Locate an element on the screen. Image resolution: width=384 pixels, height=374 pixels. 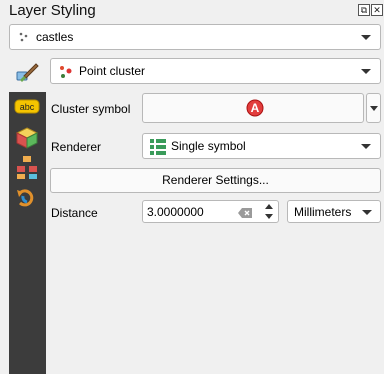
float-icon: ⧉ is located at coordinates (364, 10).